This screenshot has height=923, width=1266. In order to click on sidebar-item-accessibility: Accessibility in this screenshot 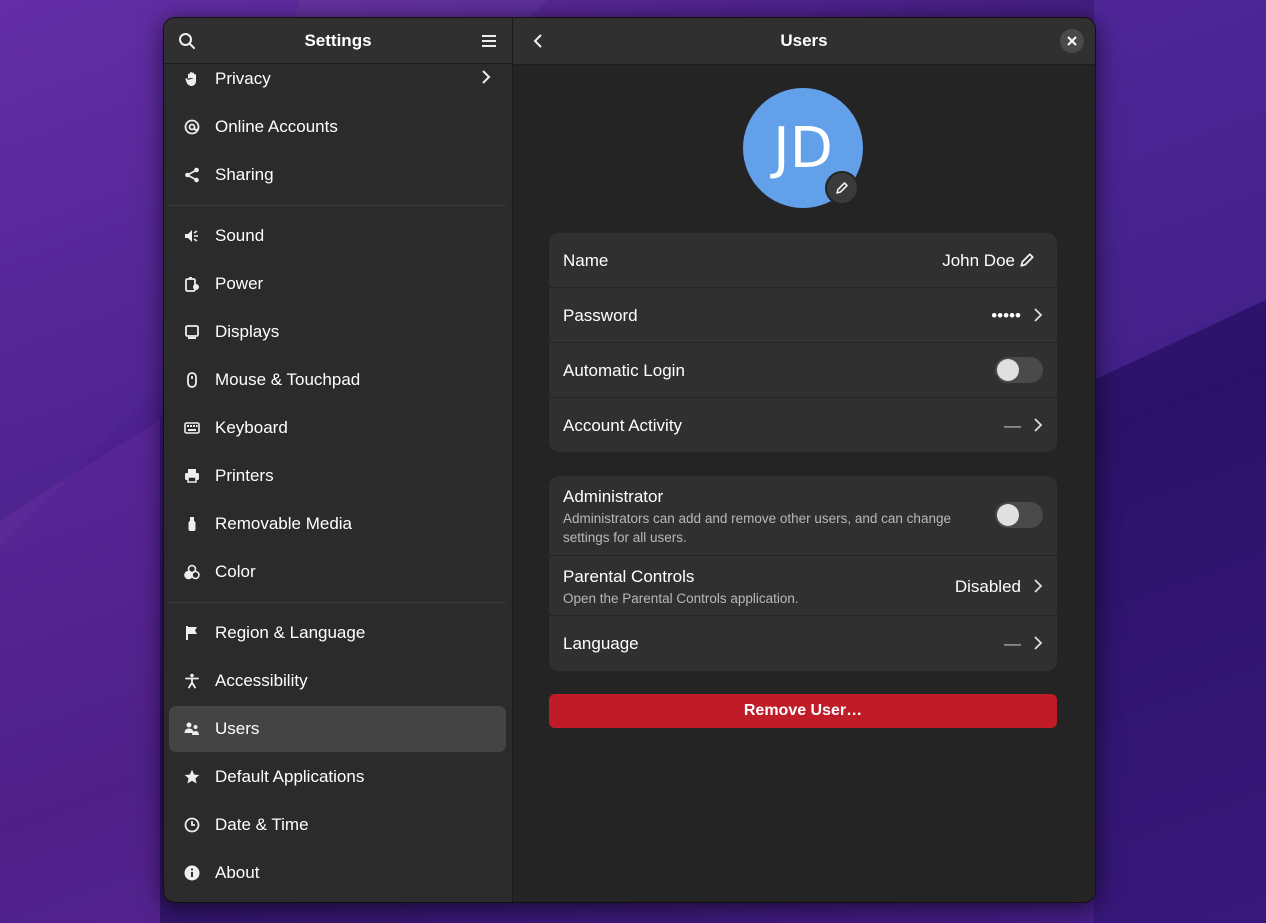, I will do `click(337, 681)`.